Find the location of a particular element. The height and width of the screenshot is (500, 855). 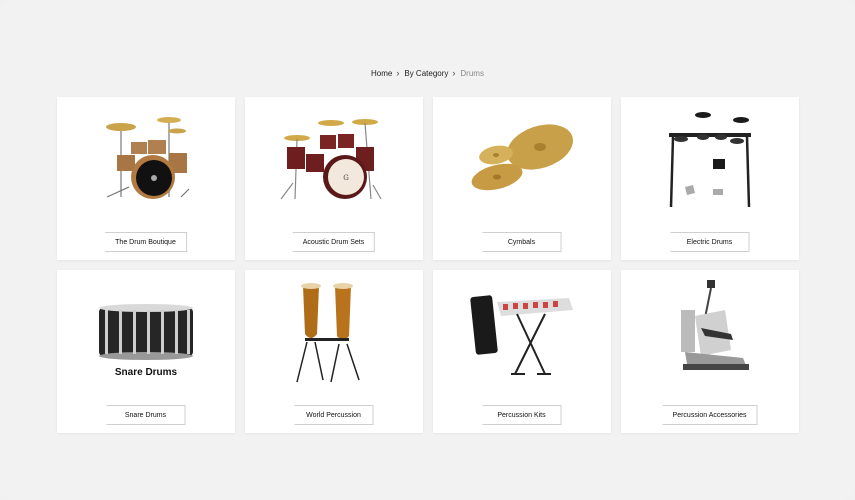

drum-pedal-icon is located at coordinates (710, 331).